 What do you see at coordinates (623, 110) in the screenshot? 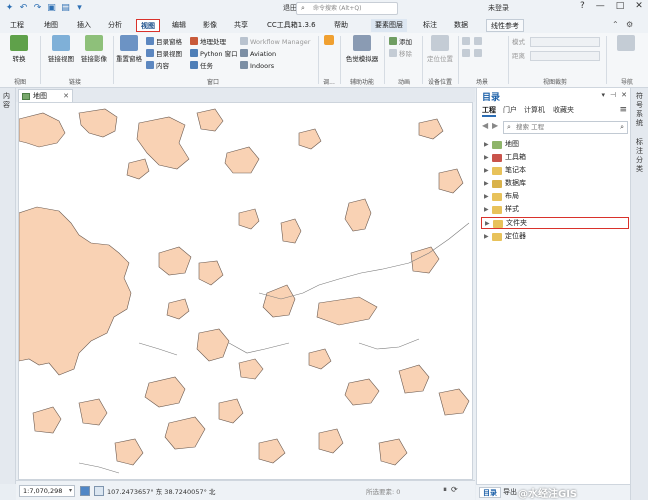
I see `menu-icon: ≡` at bounding box center [623, 110].